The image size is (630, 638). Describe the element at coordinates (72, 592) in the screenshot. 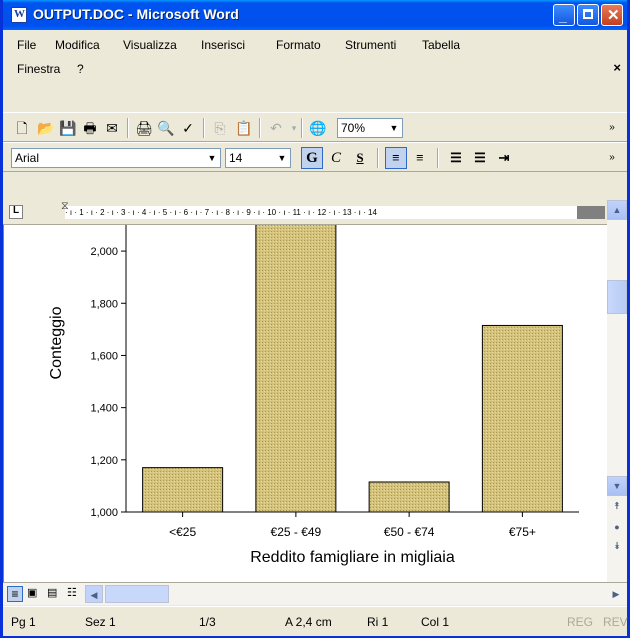

I see `outline-view-icon: ☷` at that location.